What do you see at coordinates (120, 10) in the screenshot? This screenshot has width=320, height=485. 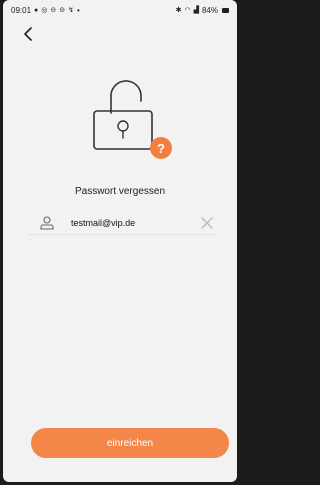 I see `status-bar: 09:01 ● ◎ ⊝ ⊝ ↯ • ✱ ◠ ▟ 84%` at bounding box center [120, 10].